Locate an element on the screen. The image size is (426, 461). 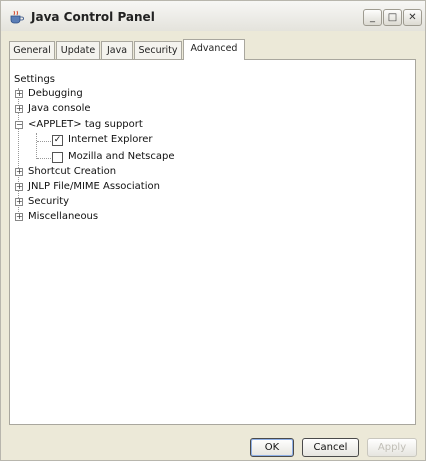
tab-advanced: Advanced is located at coordinates (214, 49).